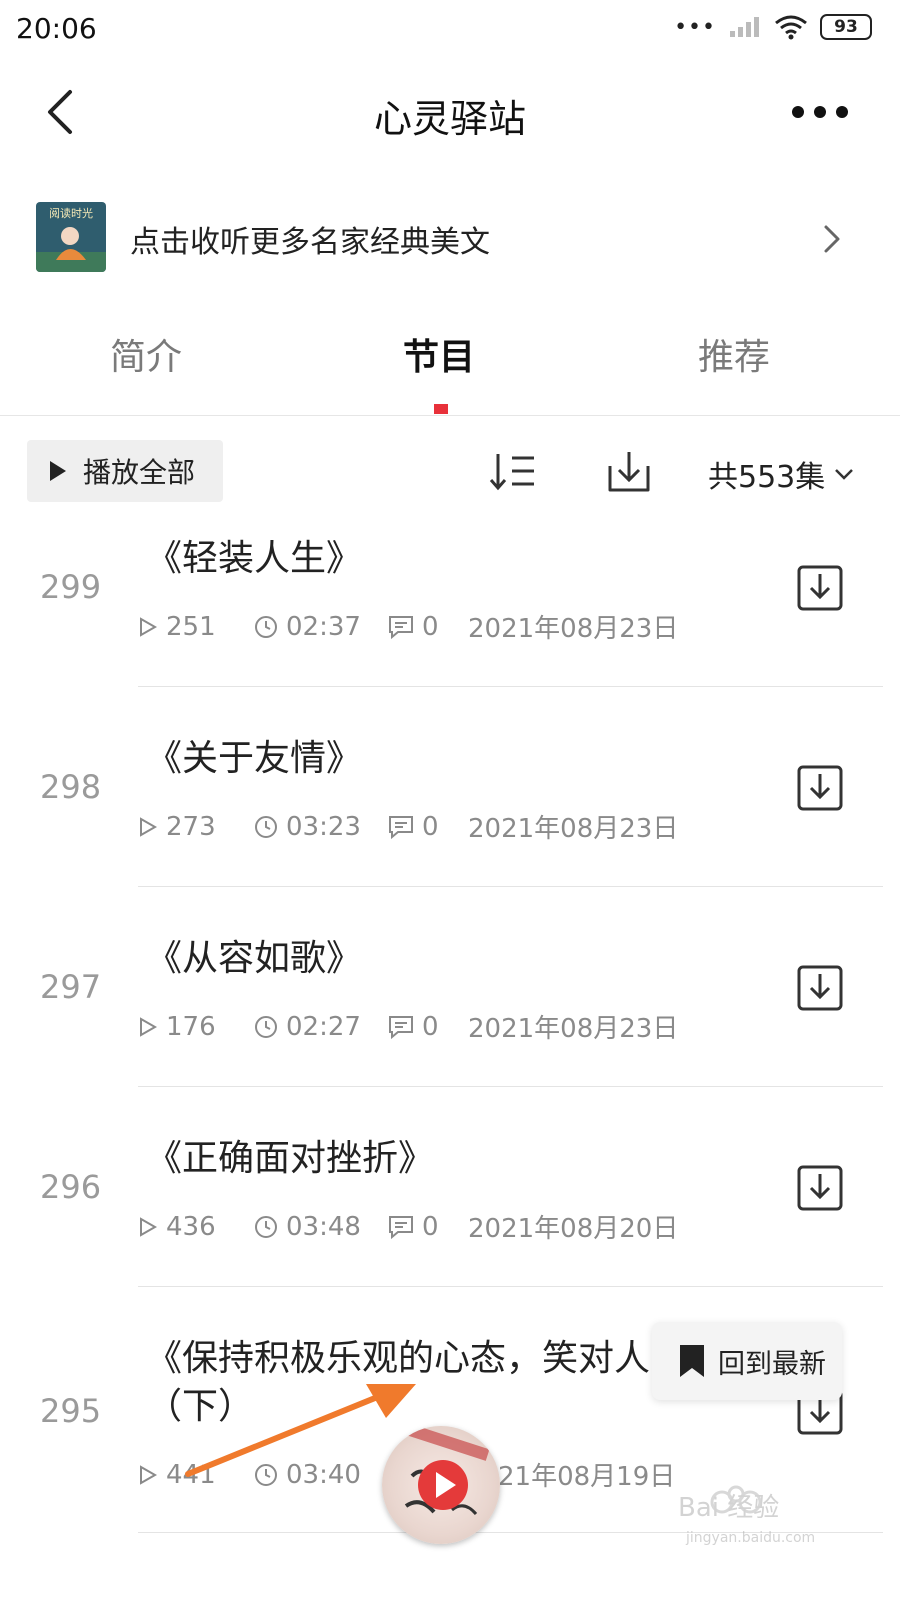  What do you see at coordinates (191, 826) in the screenshot?
I see `play-count: 273` at bounding box center [191, 826].